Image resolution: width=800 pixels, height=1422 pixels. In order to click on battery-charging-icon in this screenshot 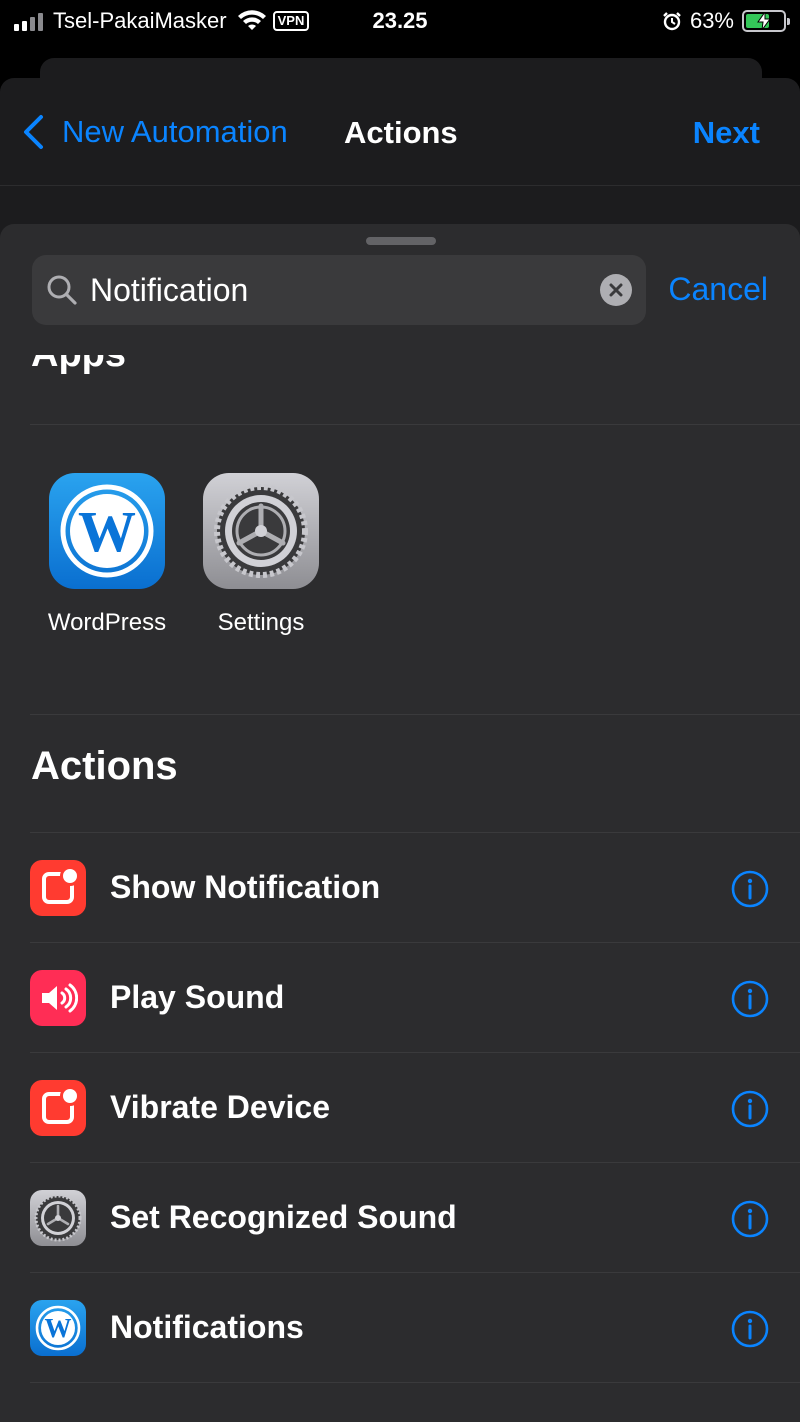, I will do `click(766, 21)`.